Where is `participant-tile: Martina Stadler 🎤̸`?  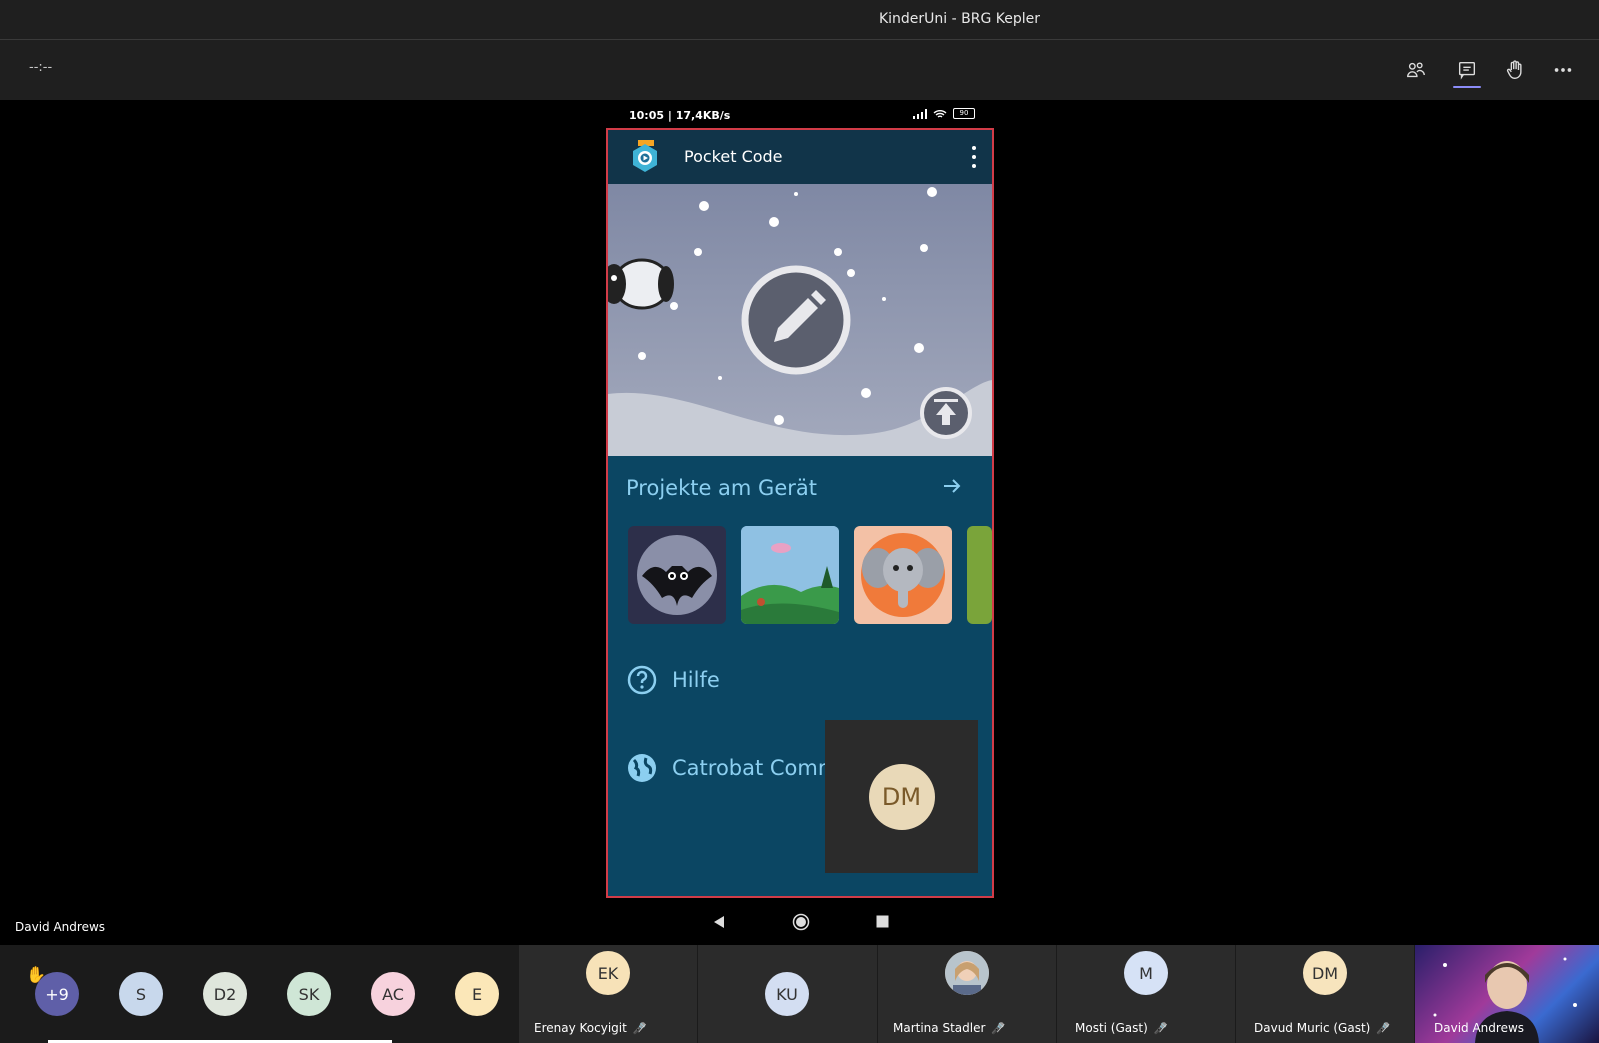 participant-tile: Martina Stadler 🎤̸ is located at coordinates (967, 994).